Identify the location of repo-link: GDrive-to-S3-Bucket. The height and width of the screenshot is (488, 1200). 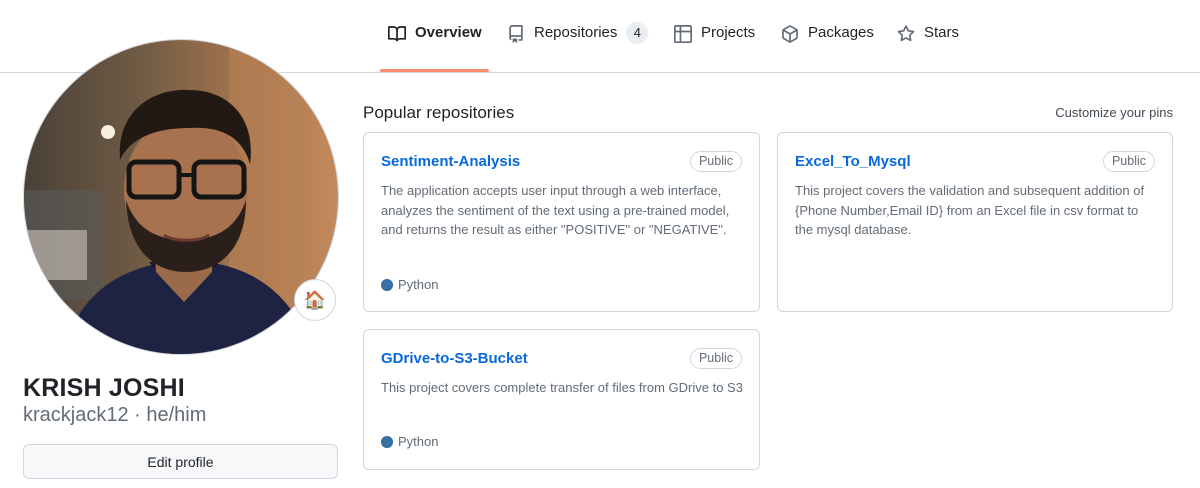
(454, 358).